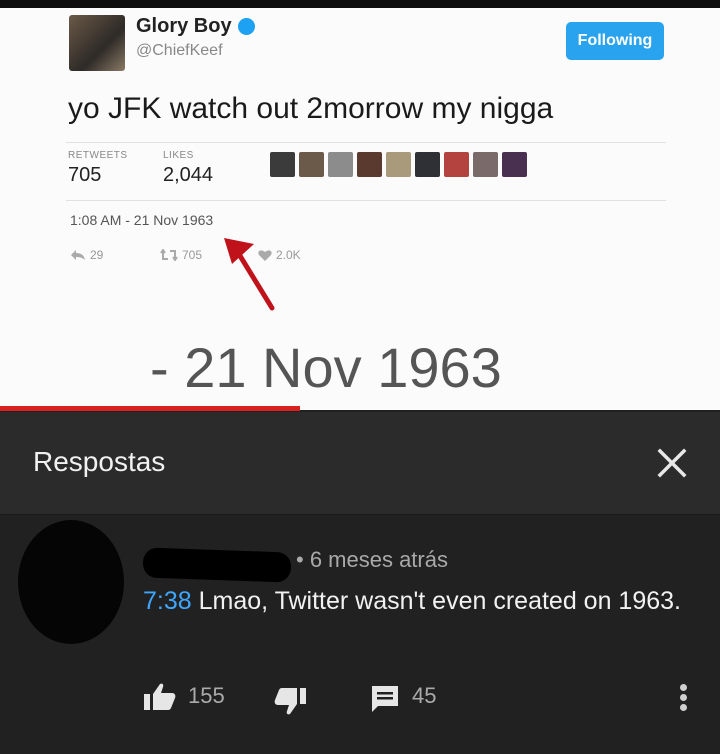  I want to click on tweet-retweet-action: 705, so click(181, 255).